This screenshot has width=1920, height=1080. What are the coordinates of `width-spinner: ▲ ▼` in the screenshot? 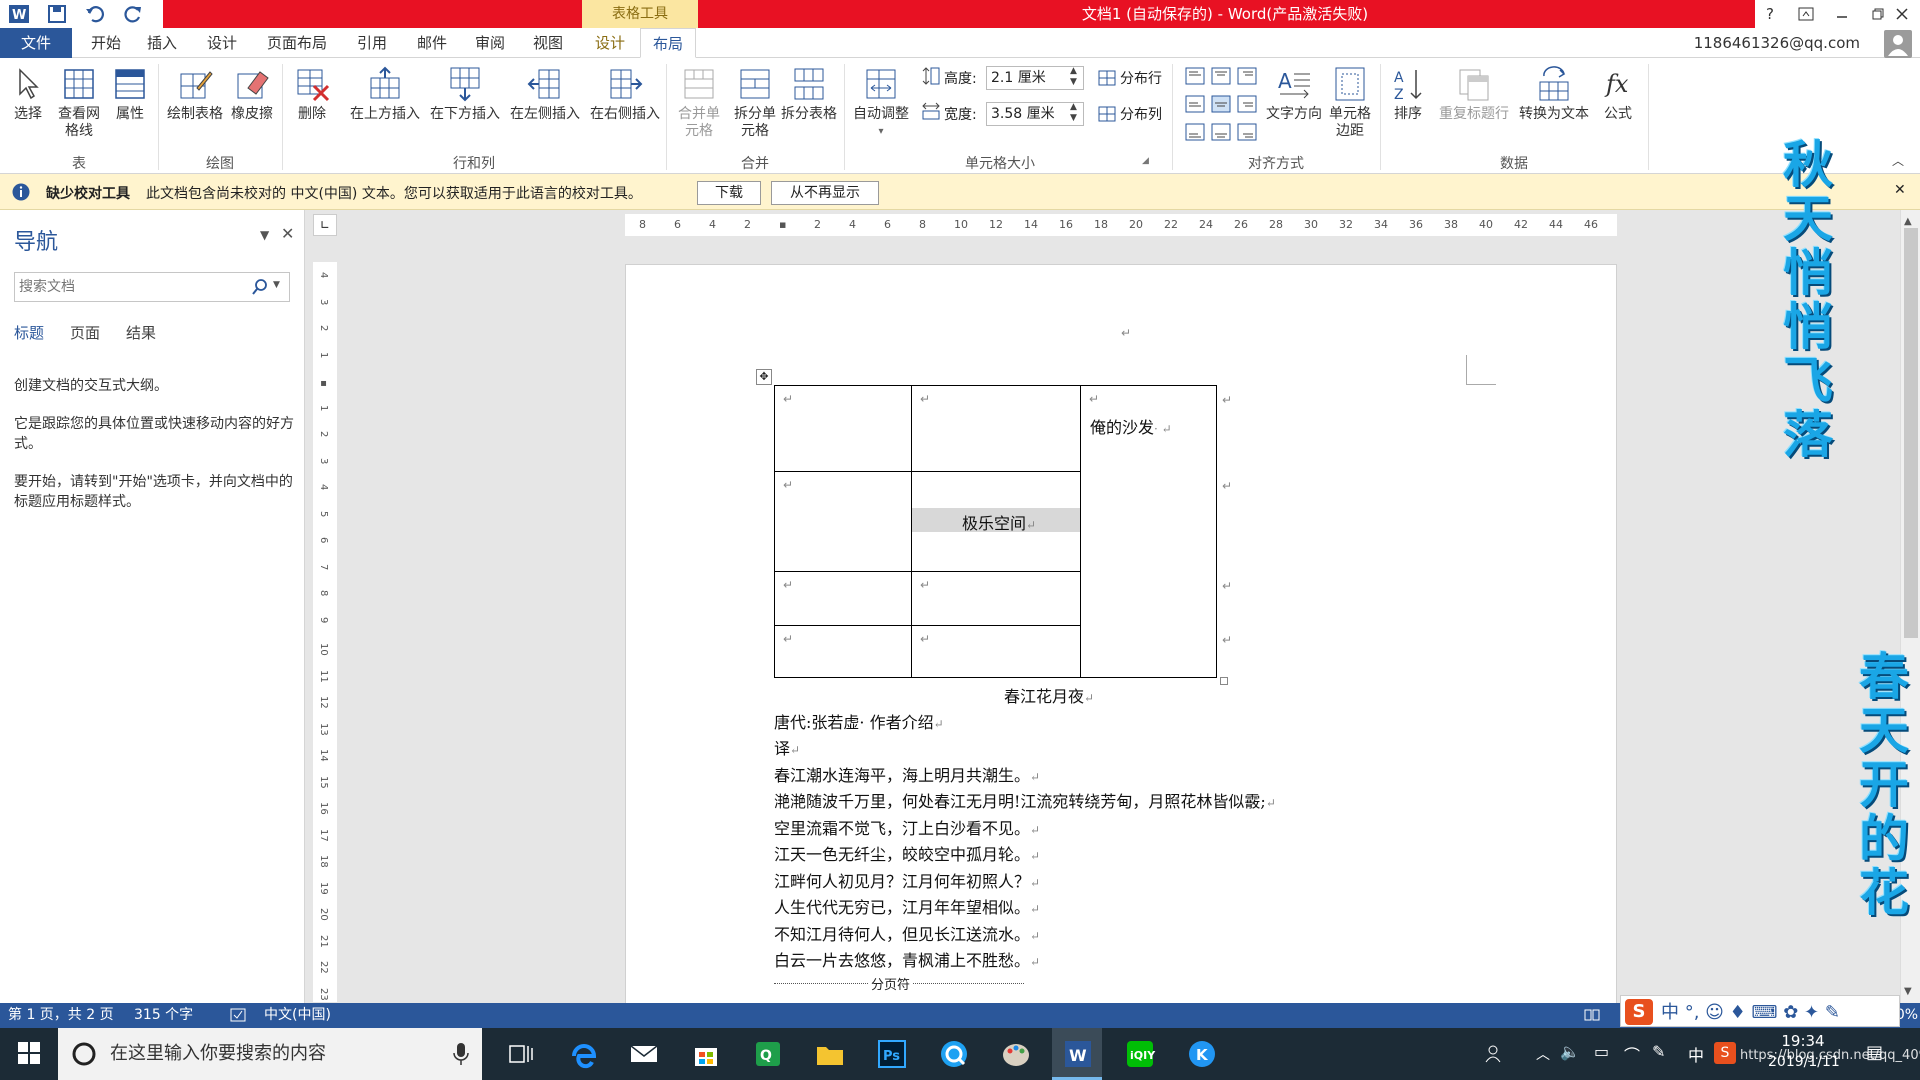 It's located at (1073, 113).